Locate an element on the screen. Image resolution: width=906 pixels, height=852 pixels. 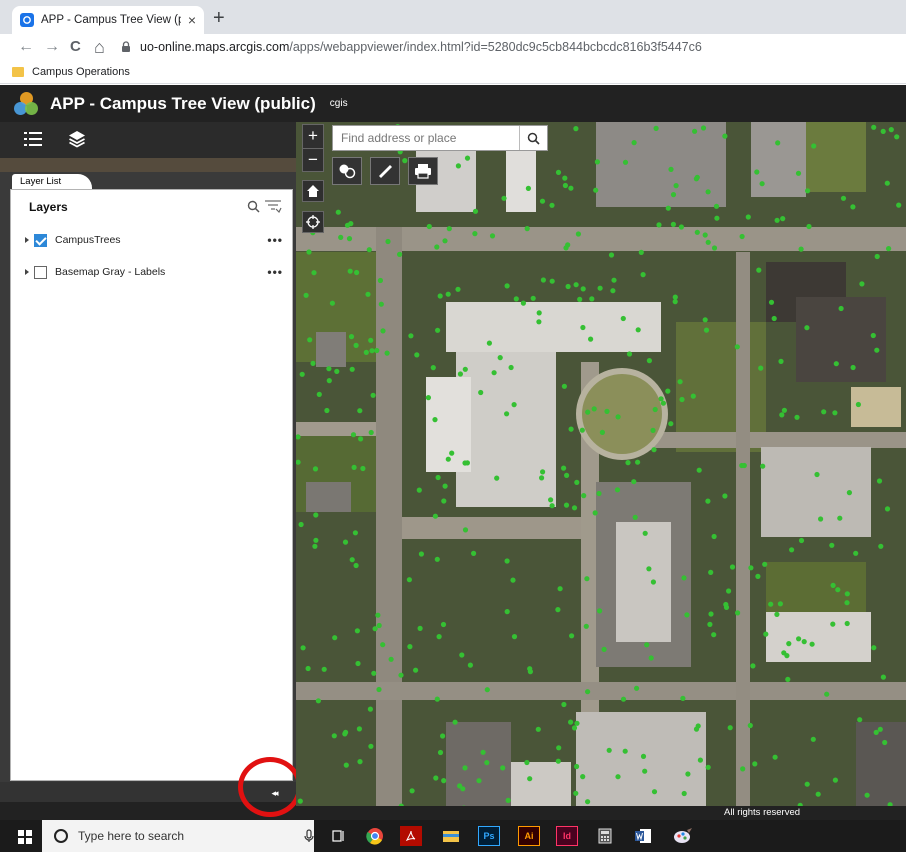
reload-button: C is located at coordinates (75, 47).